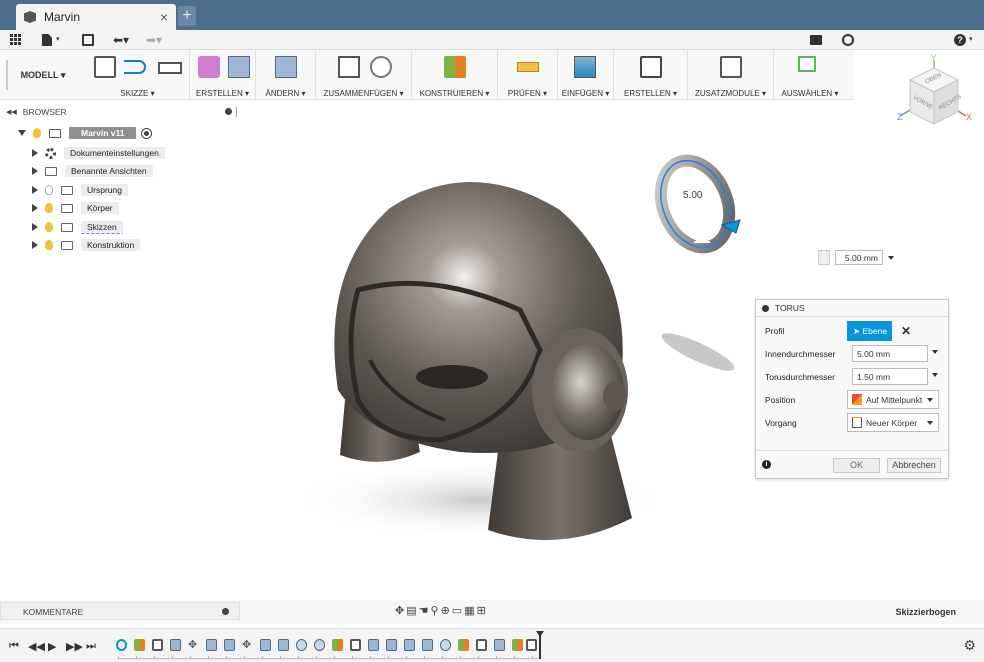 The image size is (984, 662). I want to click on offset-plane-icon, so click(455, 67).